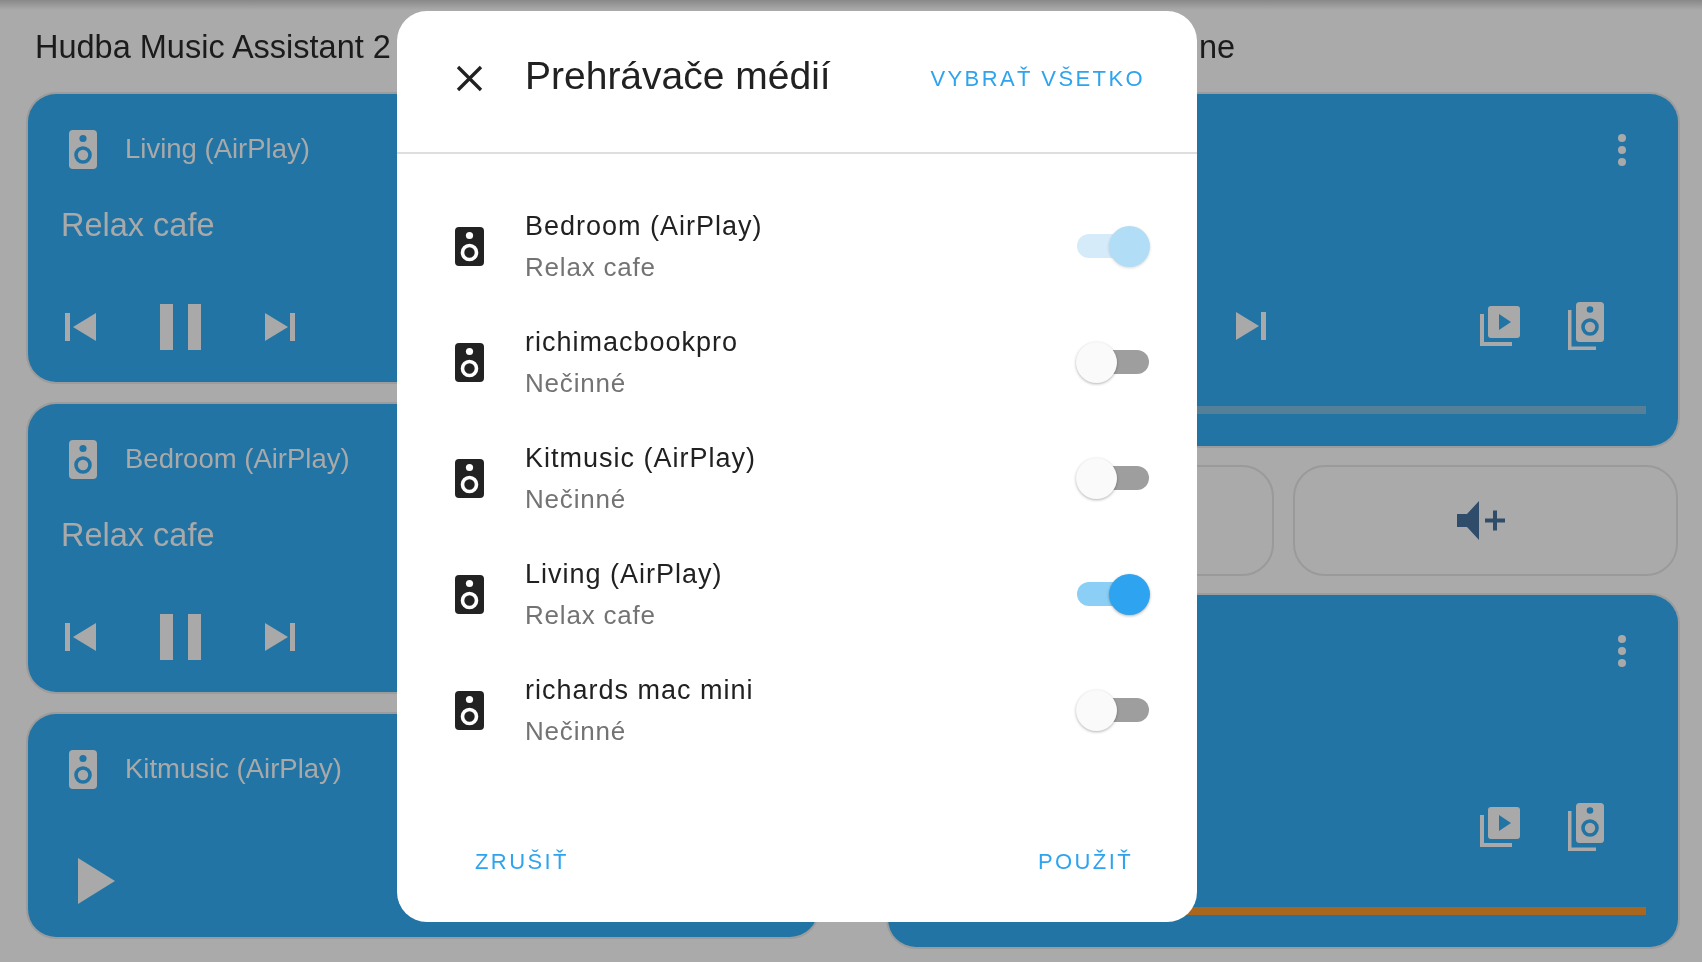 The image size is (1702, 962). Describe the element at coordinates (1217, 47) in the screenshot. I see `column-heading: ne` at that location.